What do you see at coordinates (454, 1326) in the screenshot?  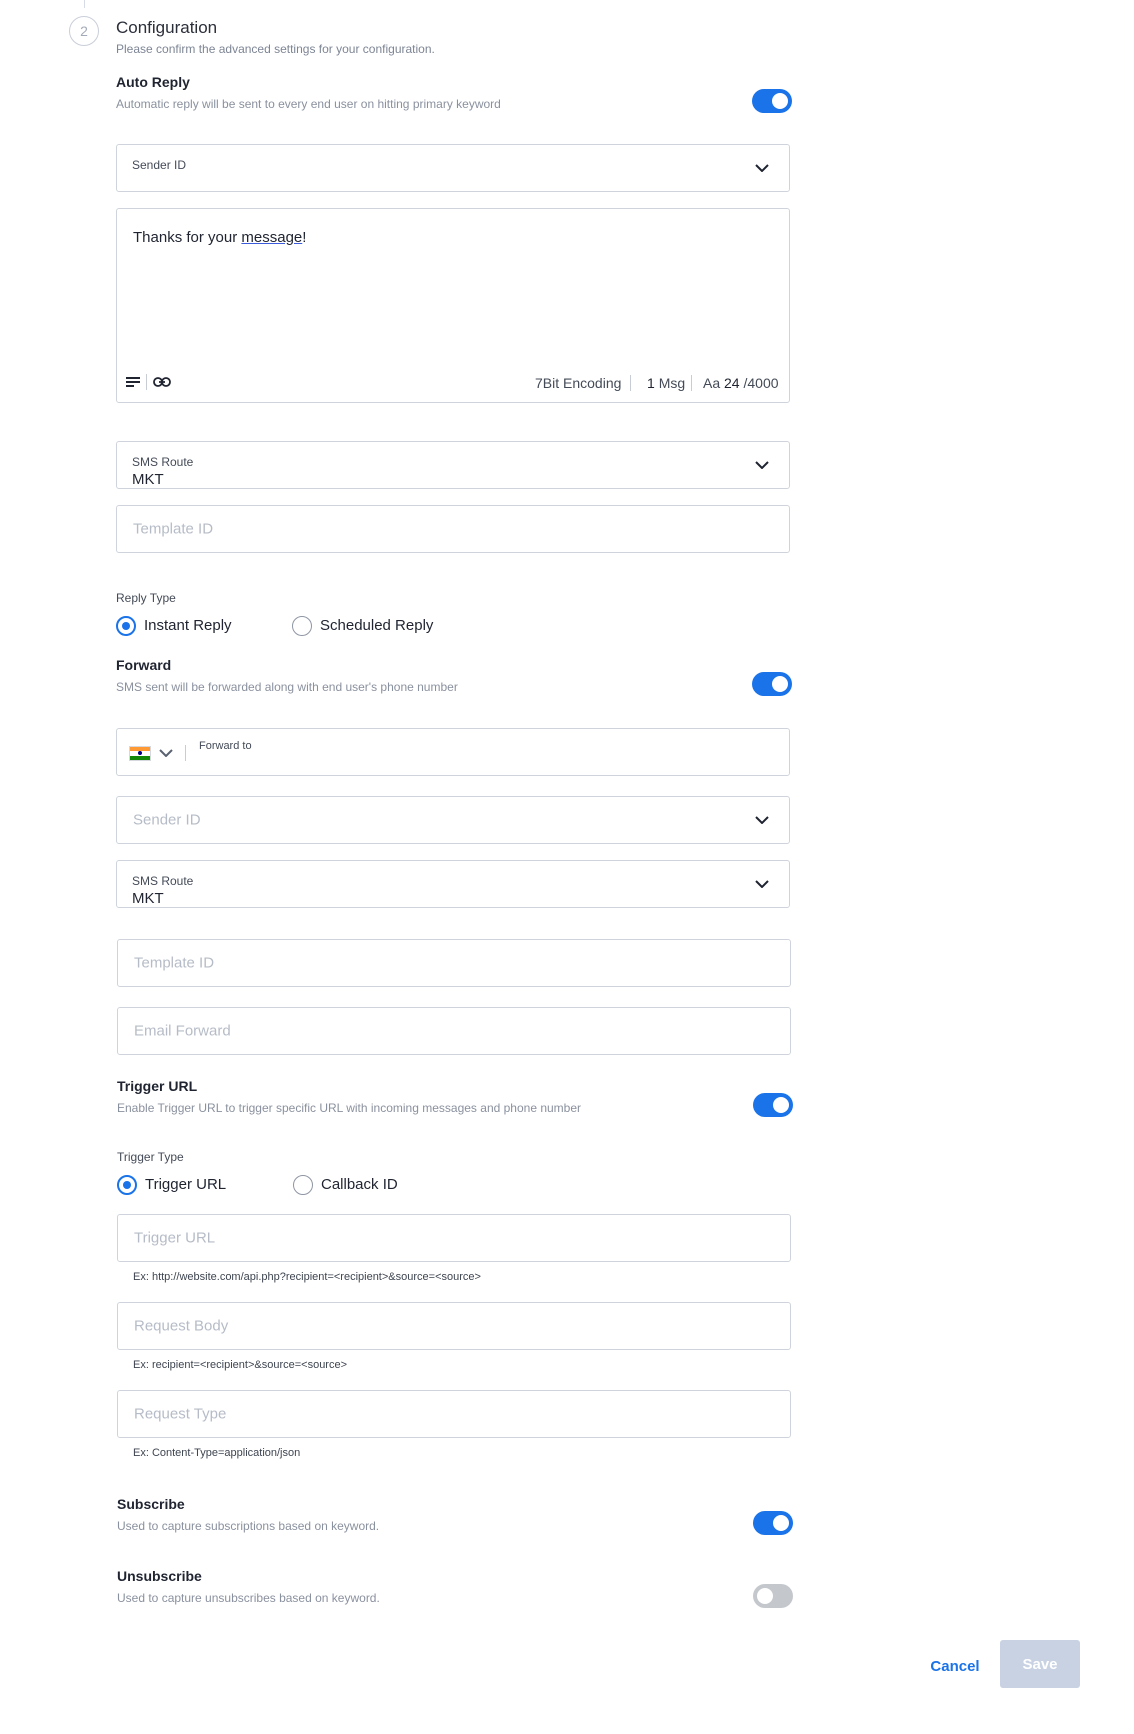 I see `request-body-input: Request Body` at bounding box center [454, 1326].